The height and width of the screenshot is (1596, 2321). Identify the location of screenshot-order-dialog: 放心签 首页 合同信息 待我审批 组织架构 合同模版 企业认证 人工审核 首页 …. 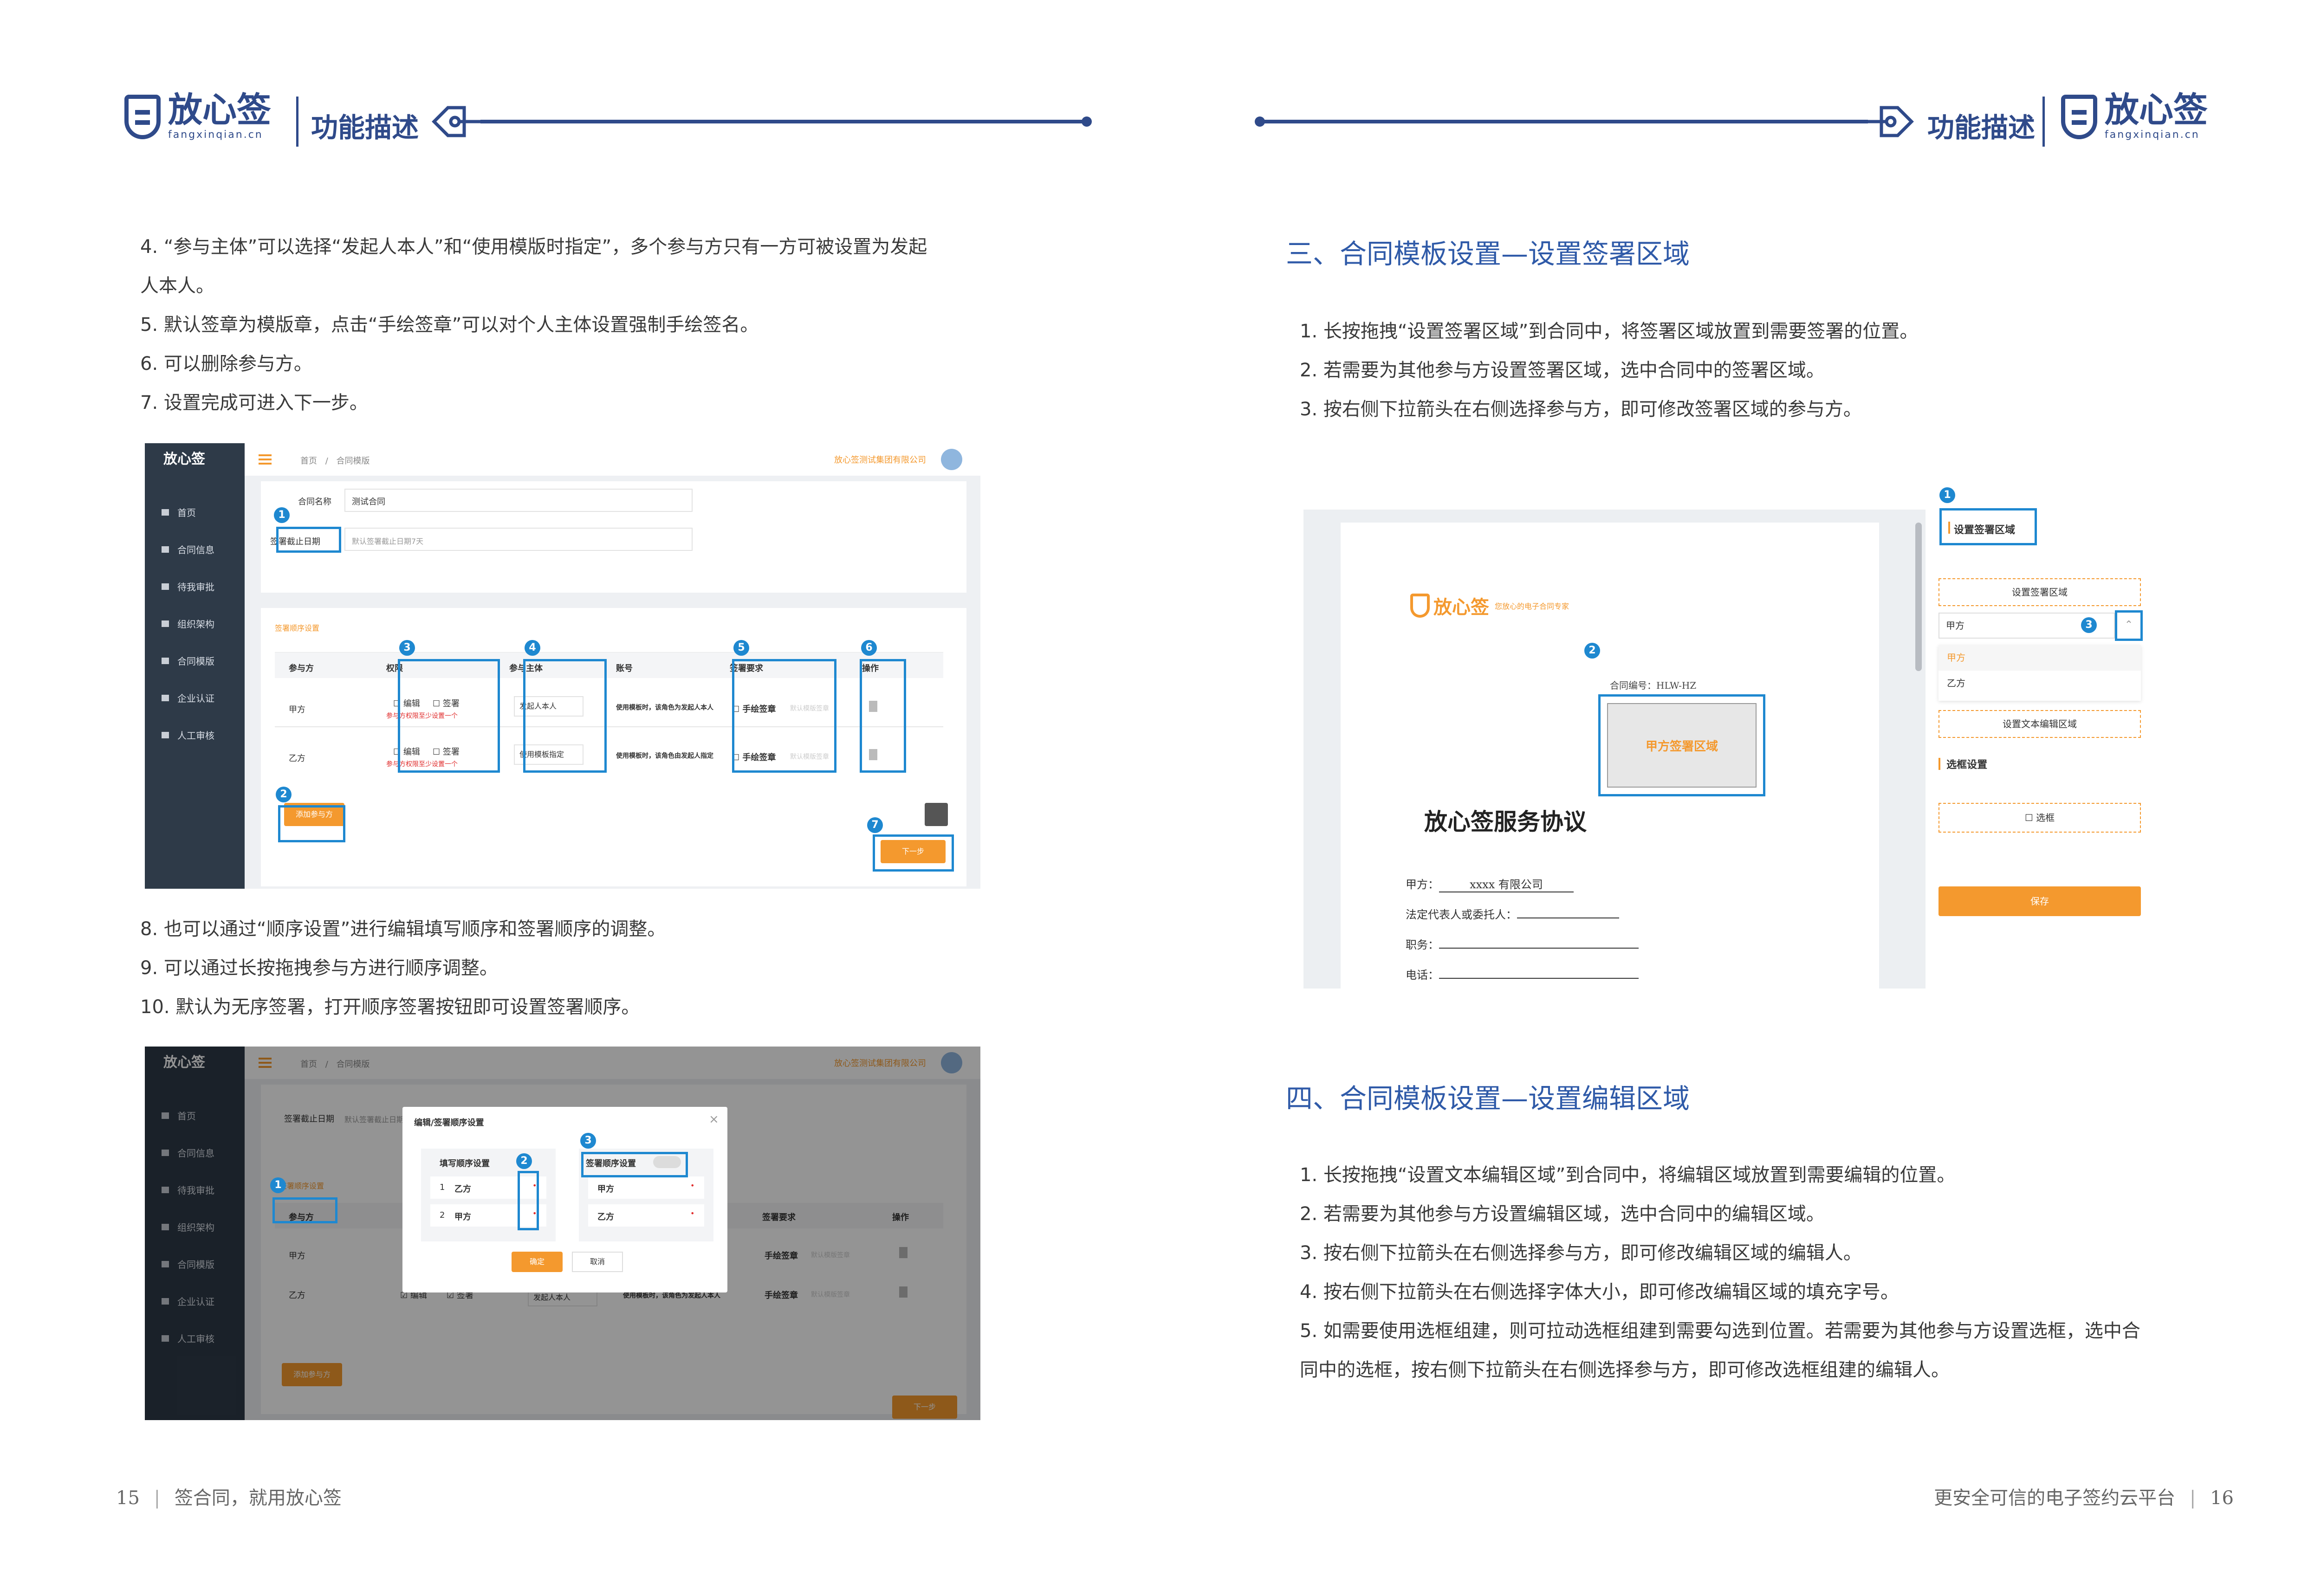
(562, 1233).